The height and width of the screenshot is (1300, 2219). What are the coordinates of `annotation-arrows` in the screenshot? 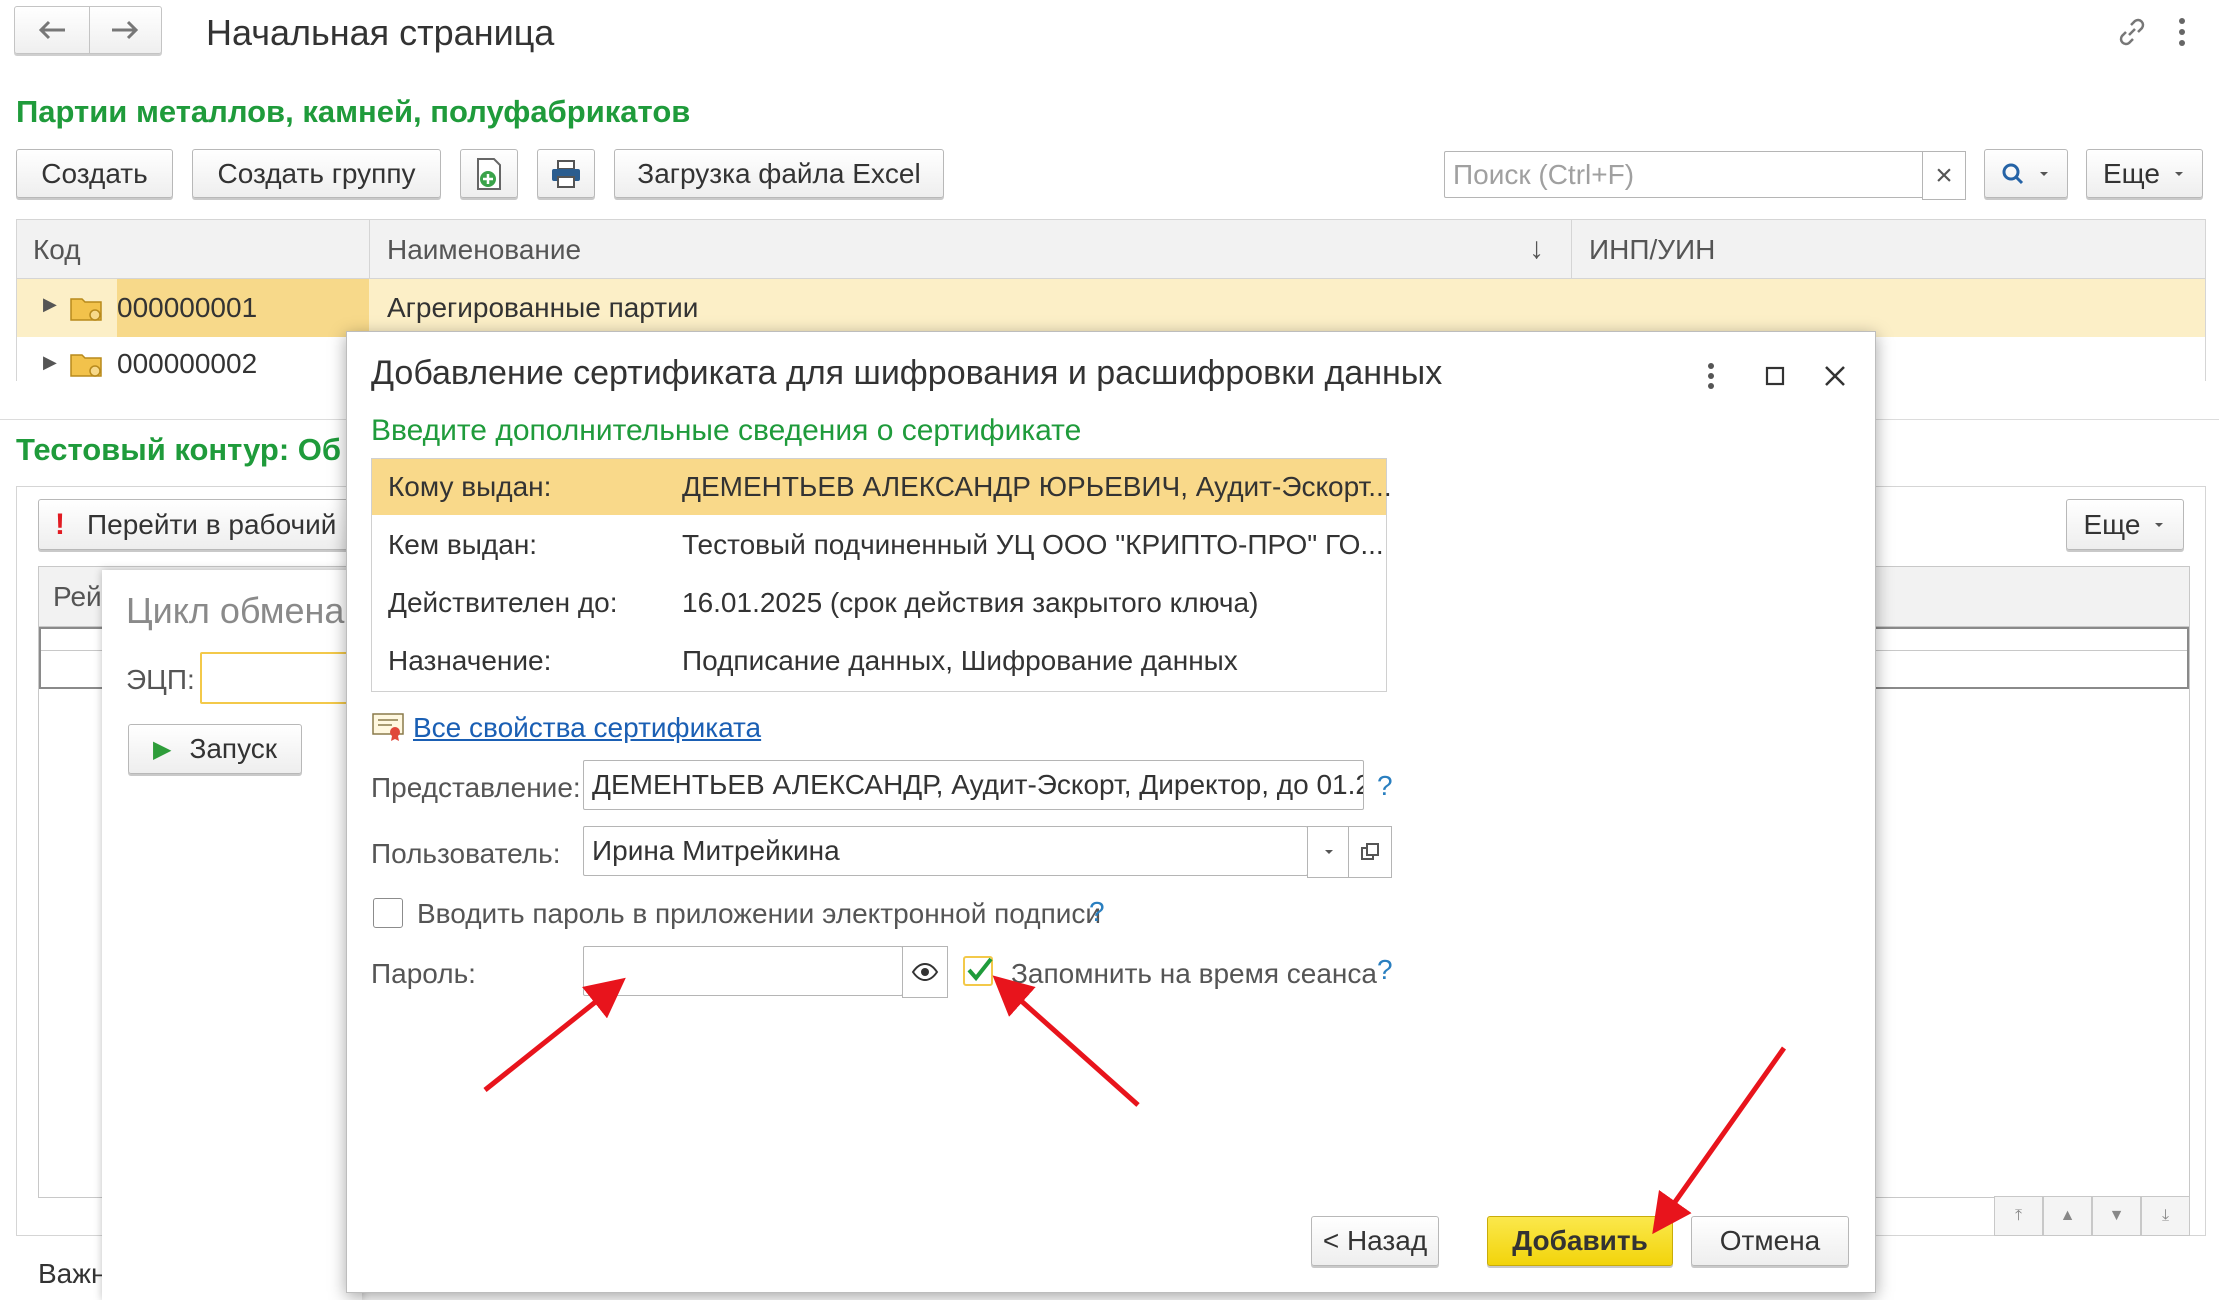 It's located at (1135, 1105).